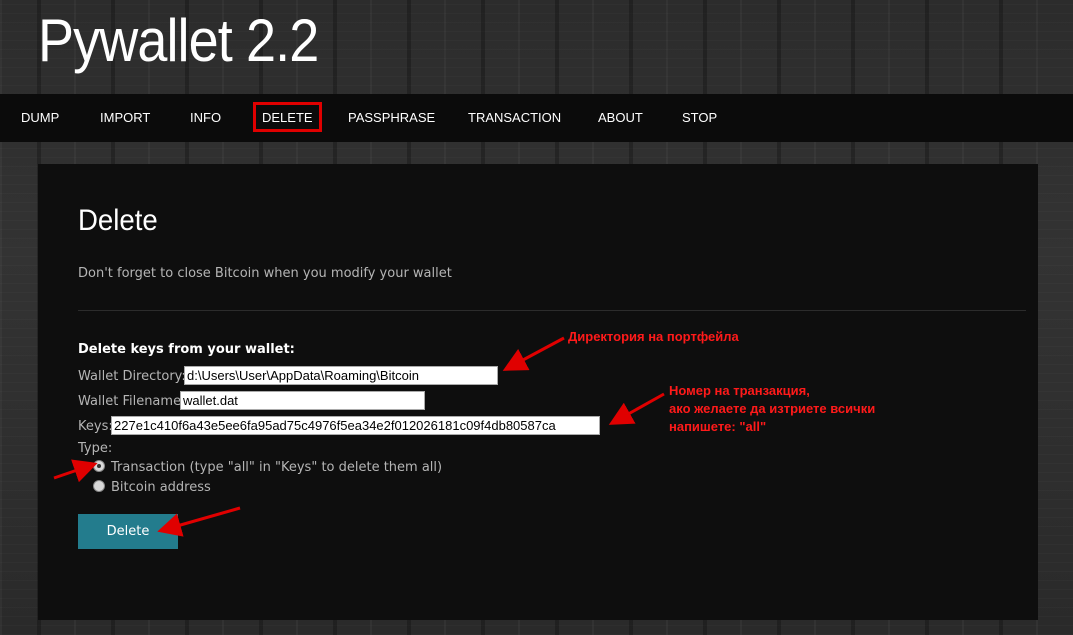  I want to click on annotation-keys-line3: напишете: "all", so click(718, 426).